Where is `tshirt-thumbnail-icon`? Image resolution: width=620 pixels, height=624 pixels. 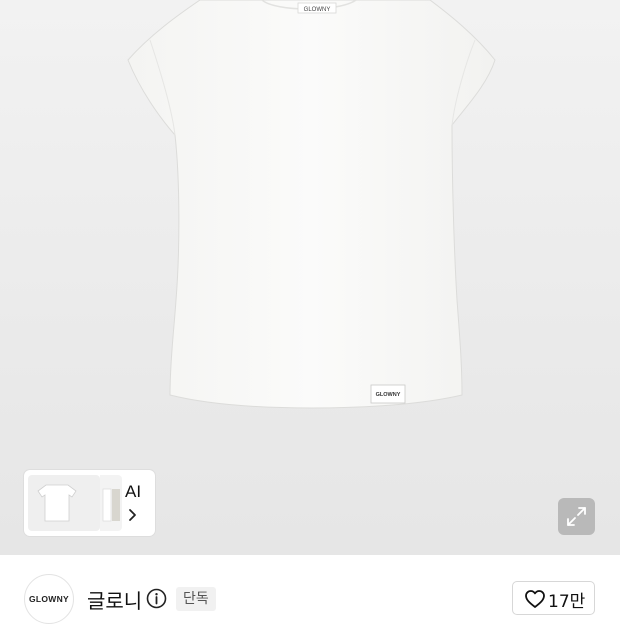 tshirt-thumbnail-icon is located at coordinates (57, 503).